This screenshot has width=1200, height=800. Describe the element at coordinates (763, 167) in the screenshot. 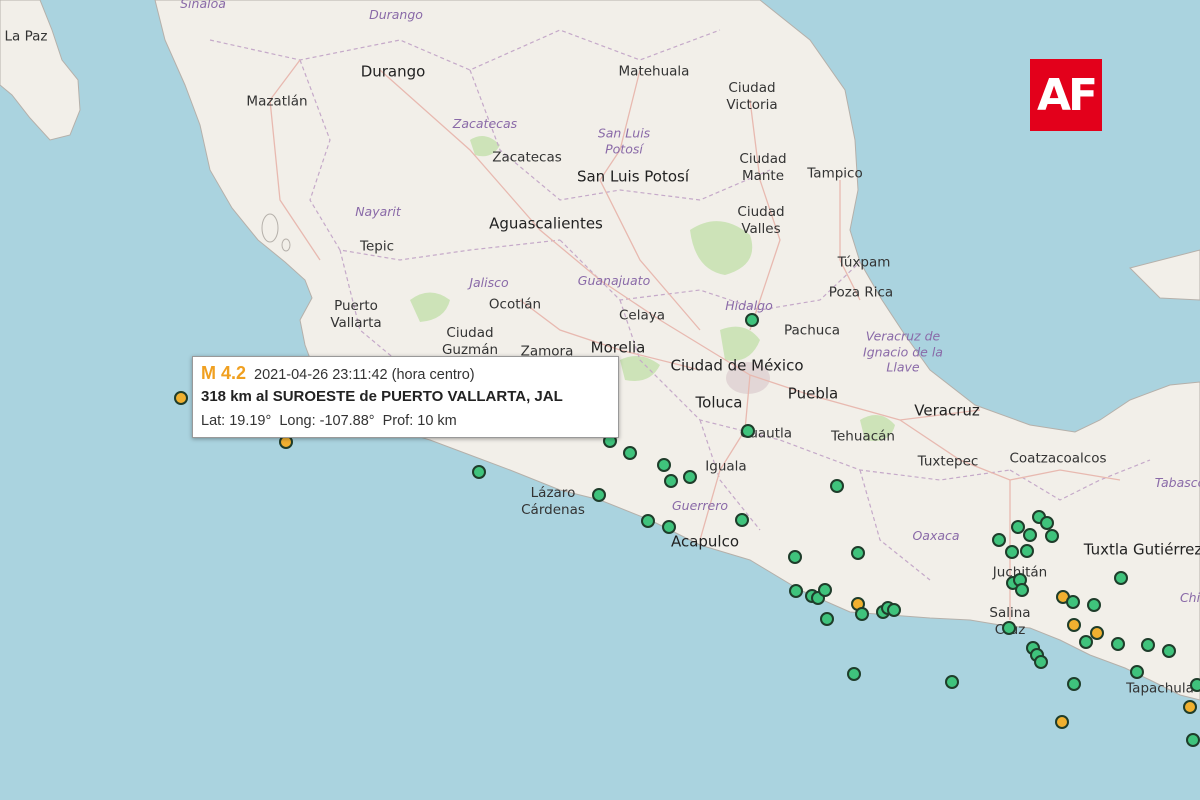

I see `city-label-ciudad-mante: Ciudad Mante` at that location.